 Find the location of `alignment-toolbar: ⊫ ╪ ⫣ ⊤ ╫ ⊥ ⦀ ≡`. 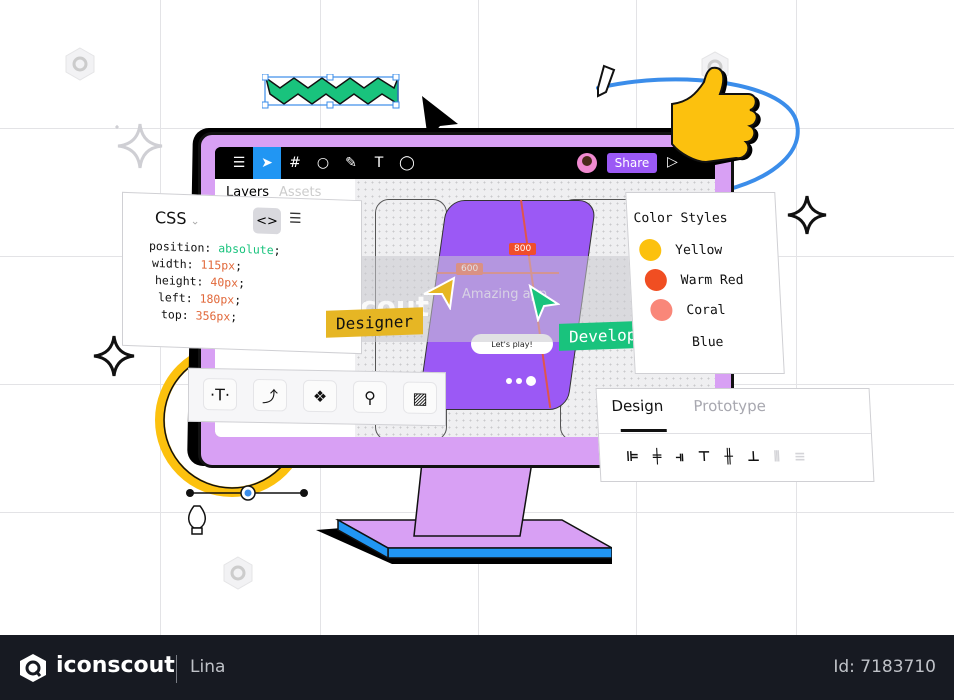

alignment-toolbar: ⊫ ╪ ⫣ ⊤ ╫ ⊥ ⦀ ≡ is located at coordinates (716, 457).